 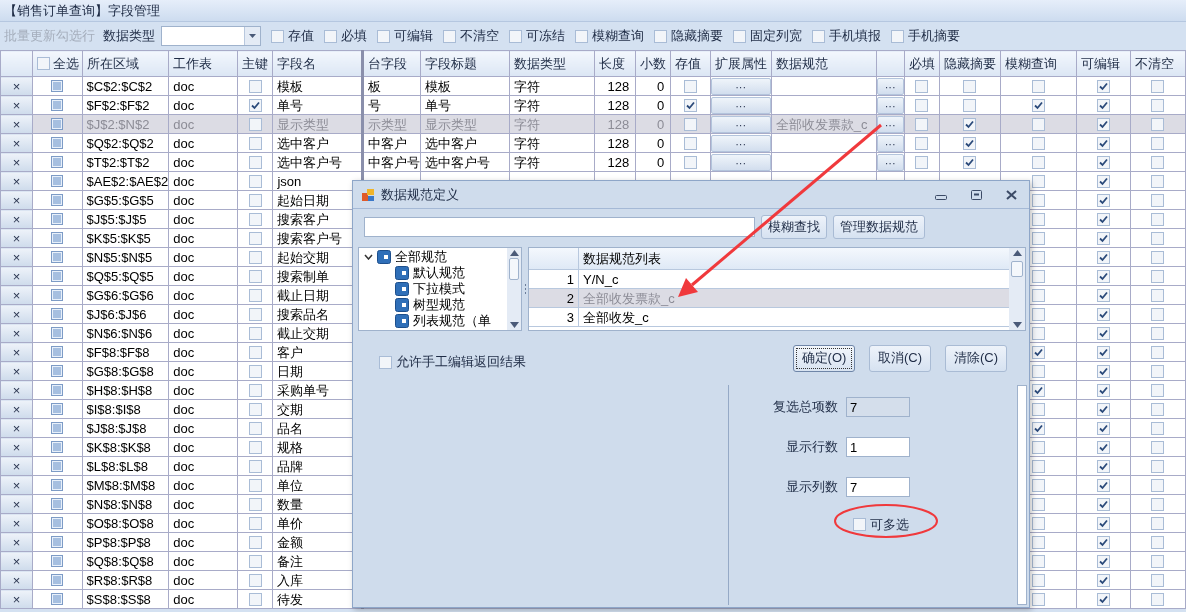 What do you see at coordinates (976, 358) in the screenshot?
I see `dialog-button: 清除(C)` at bounding box center [976, 358].